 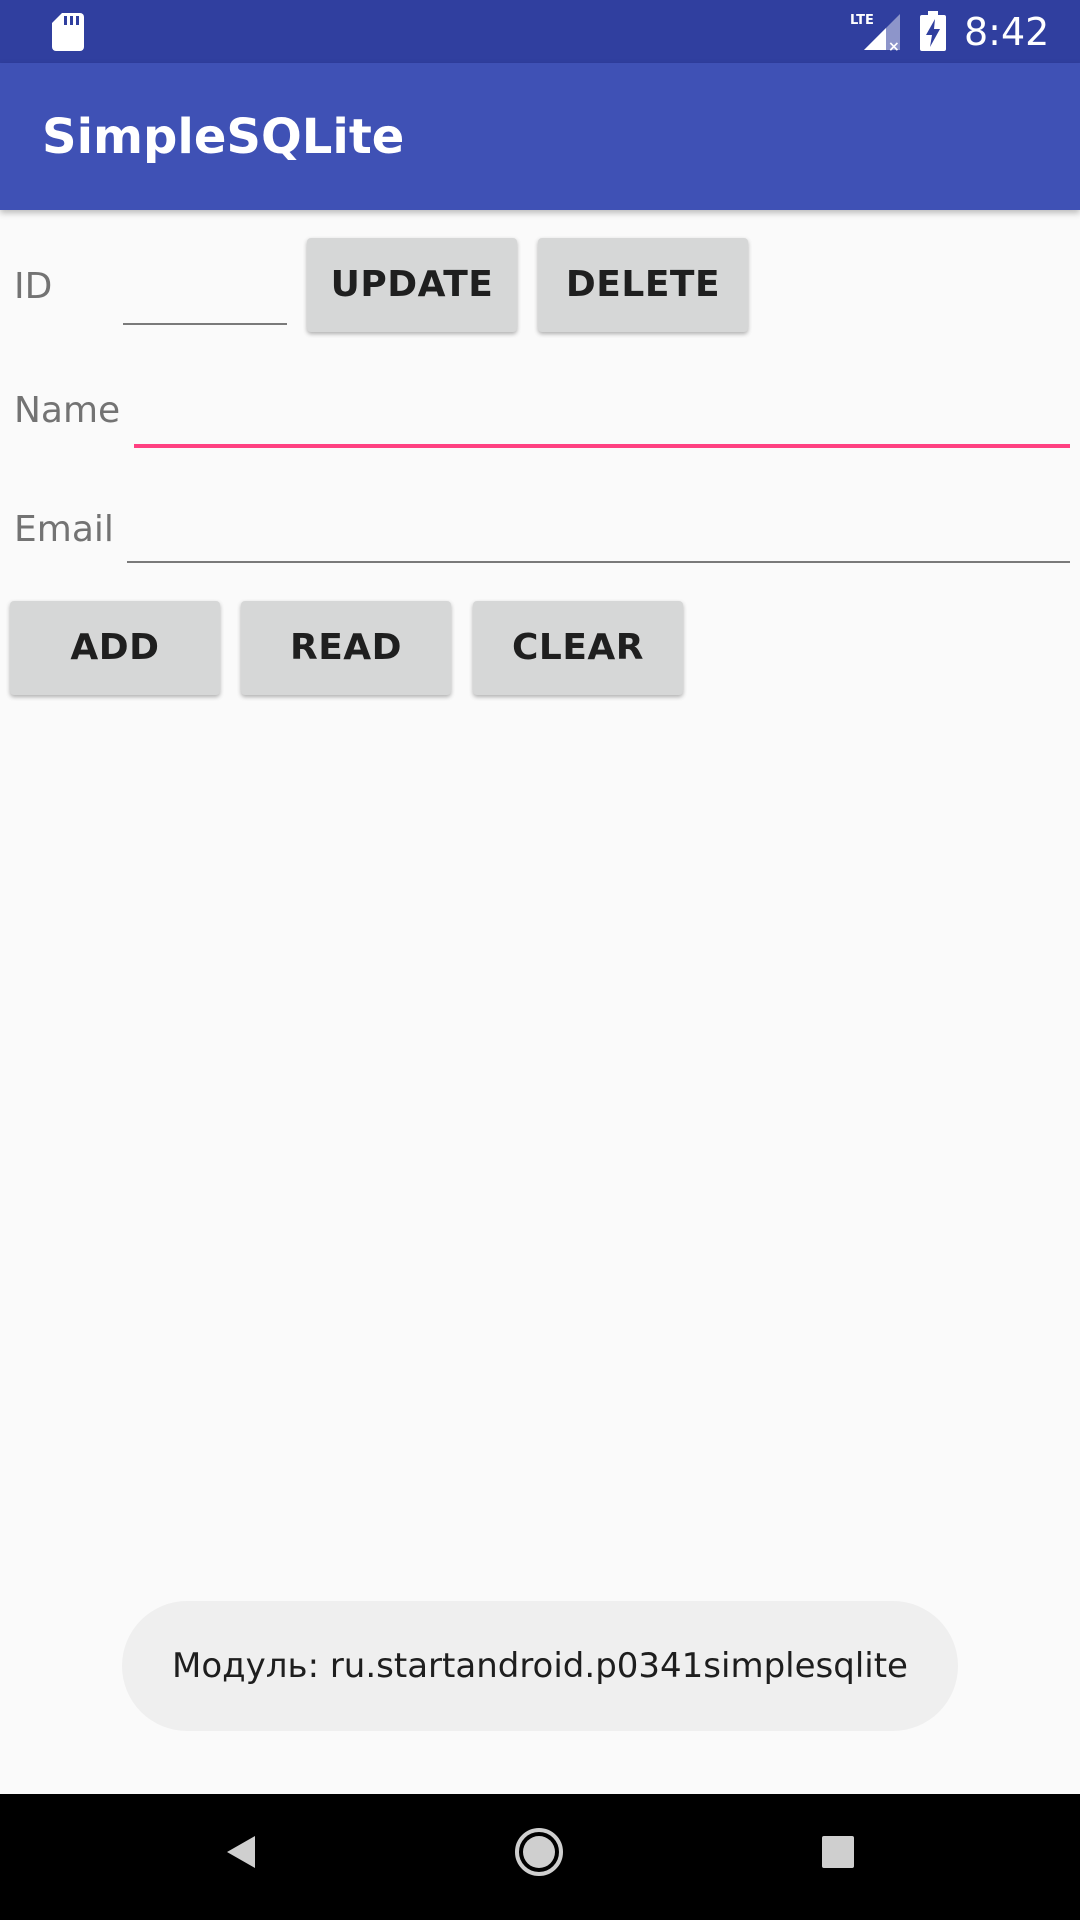 What do you see at coordinates (862, 20) in the screenshot?
I see `svg-text: LTE` at bounding box center [862, 20].